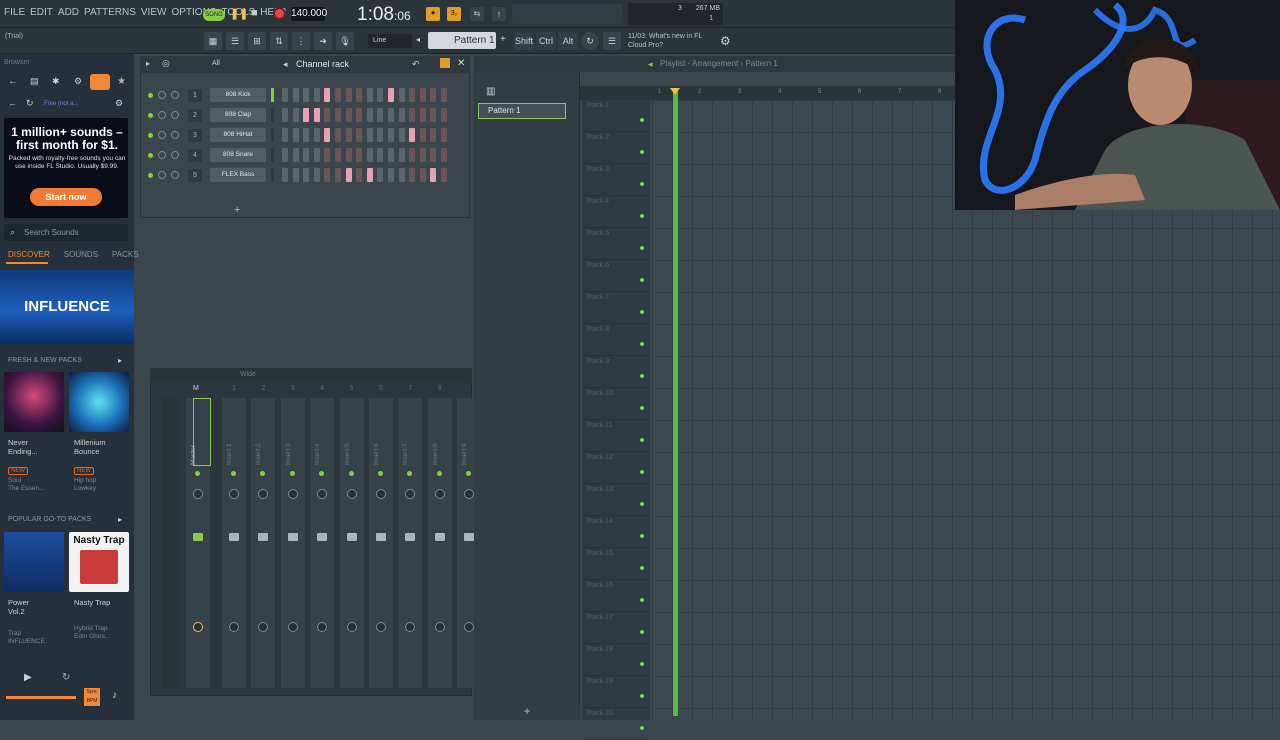 The width and height of the screenshot is (1280, 740). I want to click on undo-icon: ↶, so click(416, 64).